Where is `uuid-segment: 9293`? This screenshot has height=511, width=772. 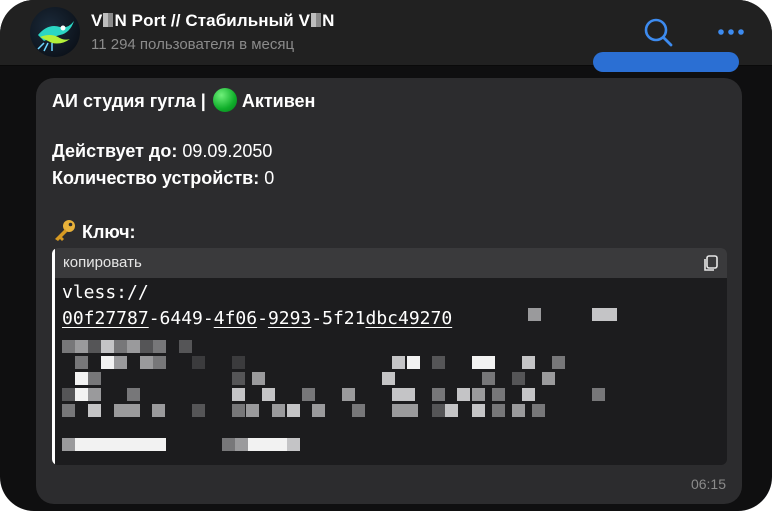
uuid-segment: 9293 is located at coordinates (289, 318).